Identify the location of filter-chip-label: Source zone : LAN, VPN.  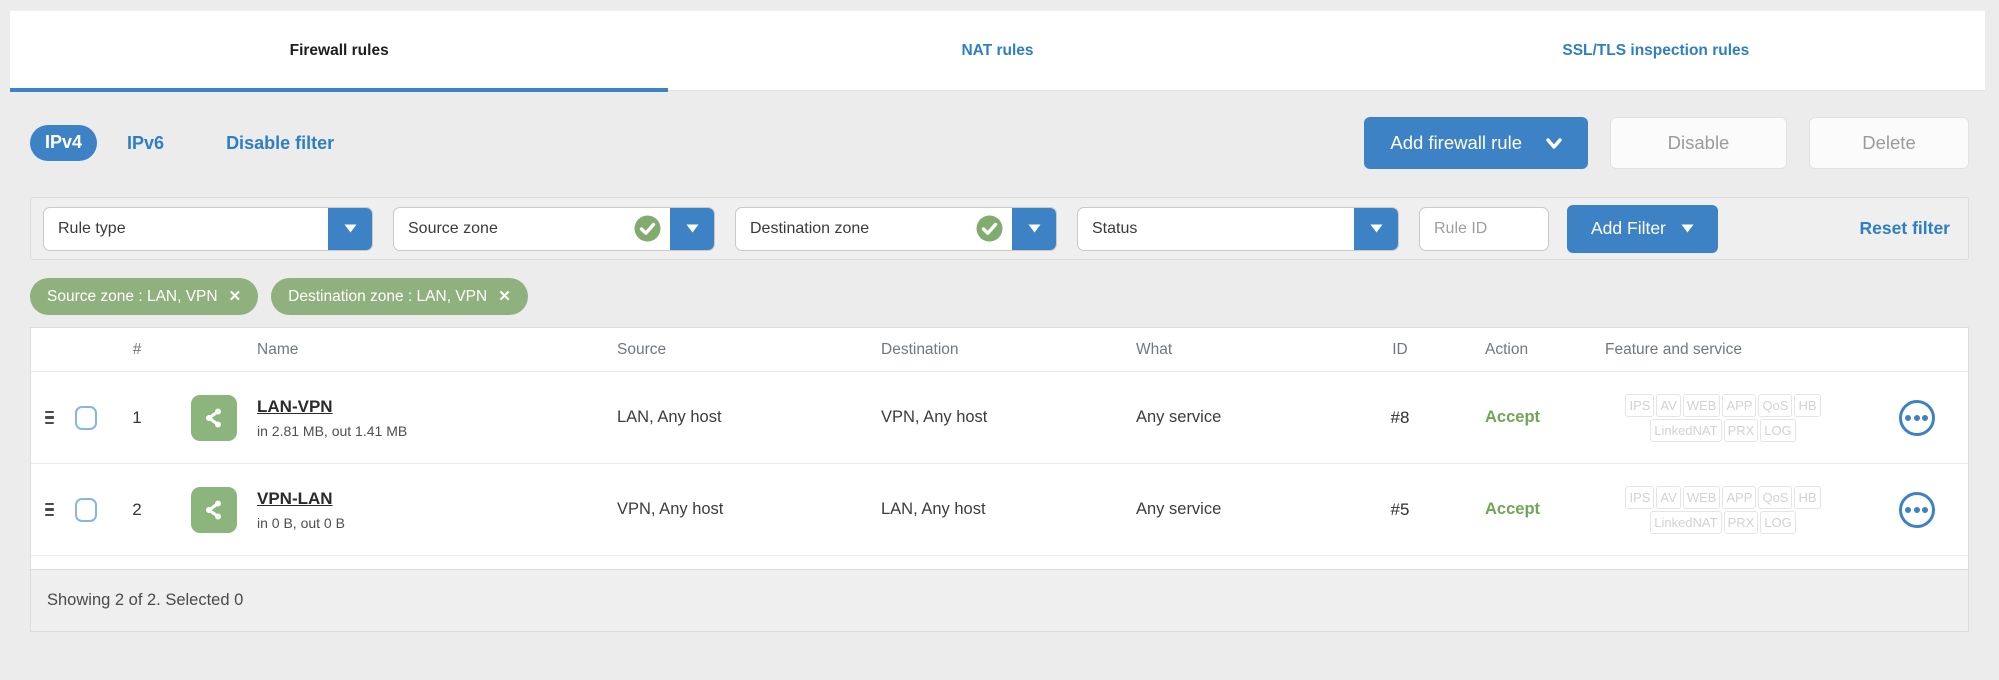
(132, 296).